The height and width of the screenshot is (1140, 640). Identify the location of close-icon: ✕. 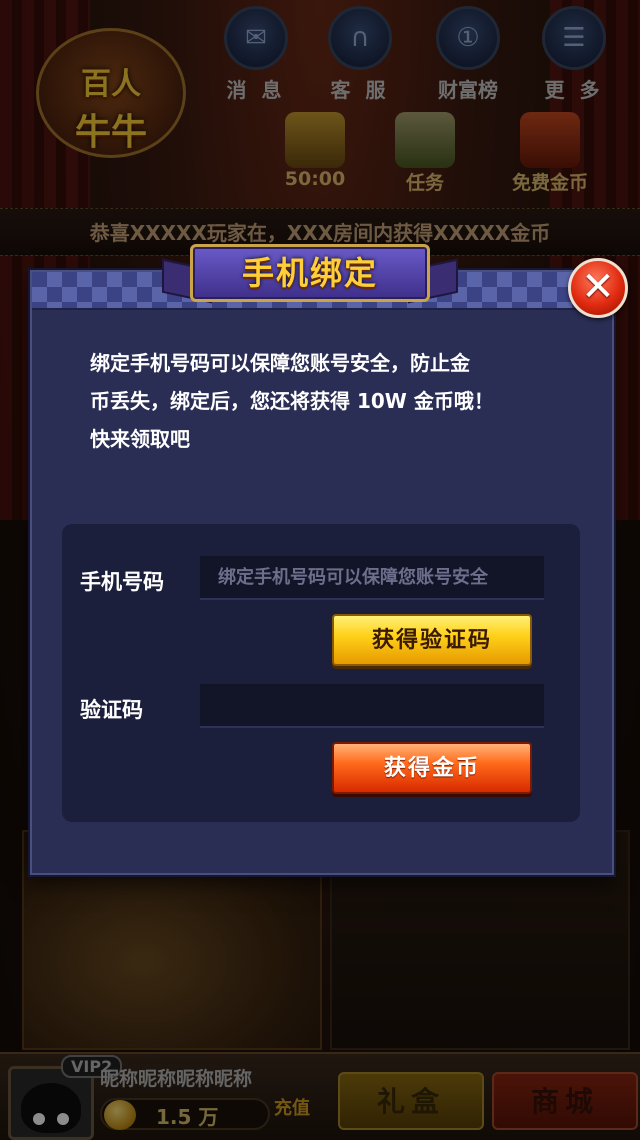
(598, 287).